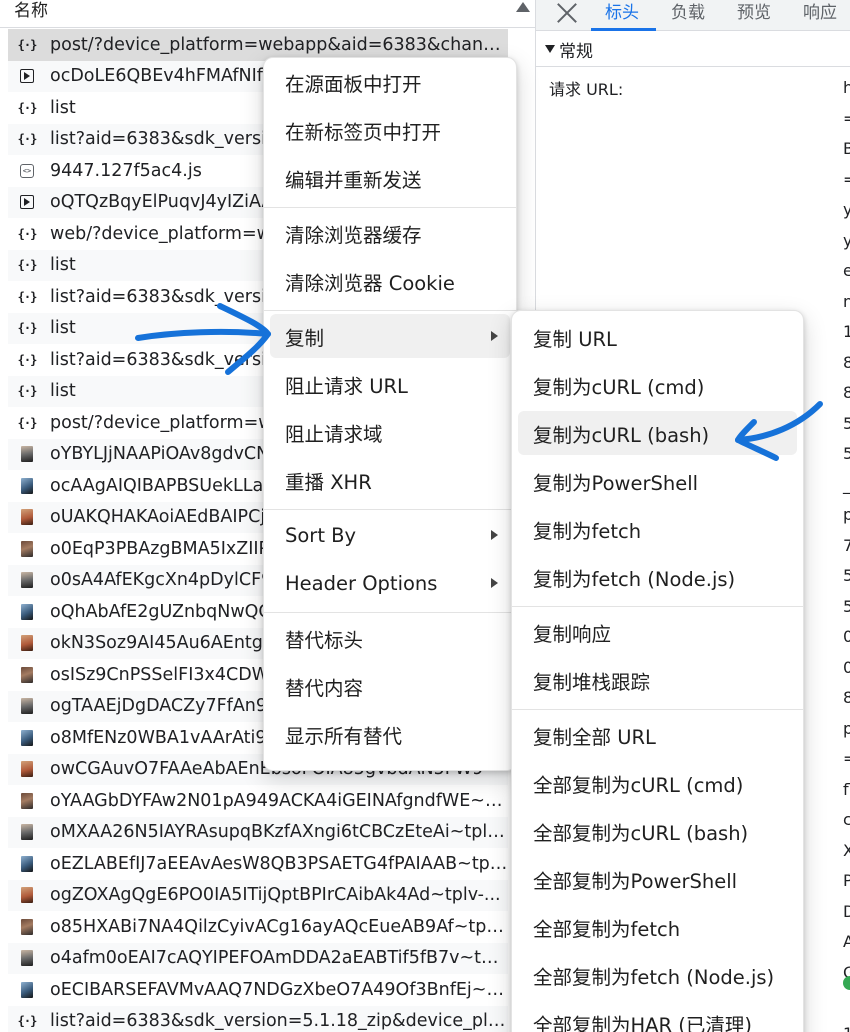 The height and width of the screenshot is (1032, 850). What do you see at coordinates (657, 481) in the screenshot?
I see `menu-item-copy-powershell: 复制为PowerShell` at bounding box center [657, 481].